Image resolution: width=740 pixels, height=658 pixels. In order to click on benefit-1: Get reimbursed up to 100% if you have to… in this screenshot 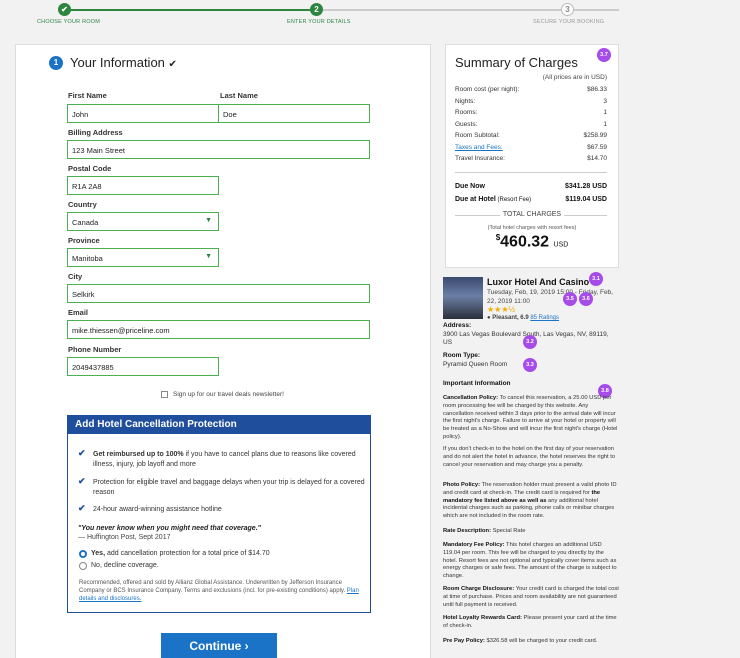, I will do `click(229, 460)`.